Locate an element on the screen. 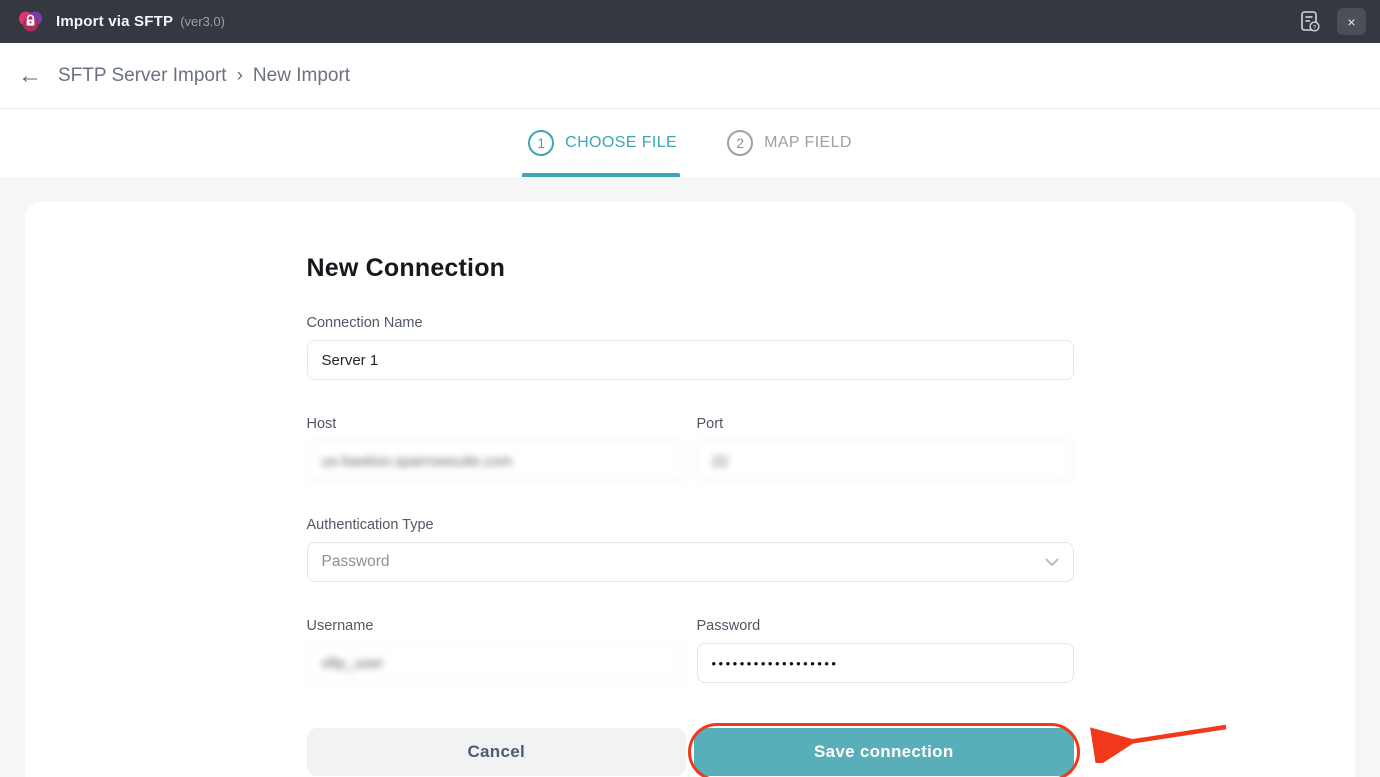 The width and height of the screenshot is (1380, 777). host-group: Host is located at coordinates (495, 448).